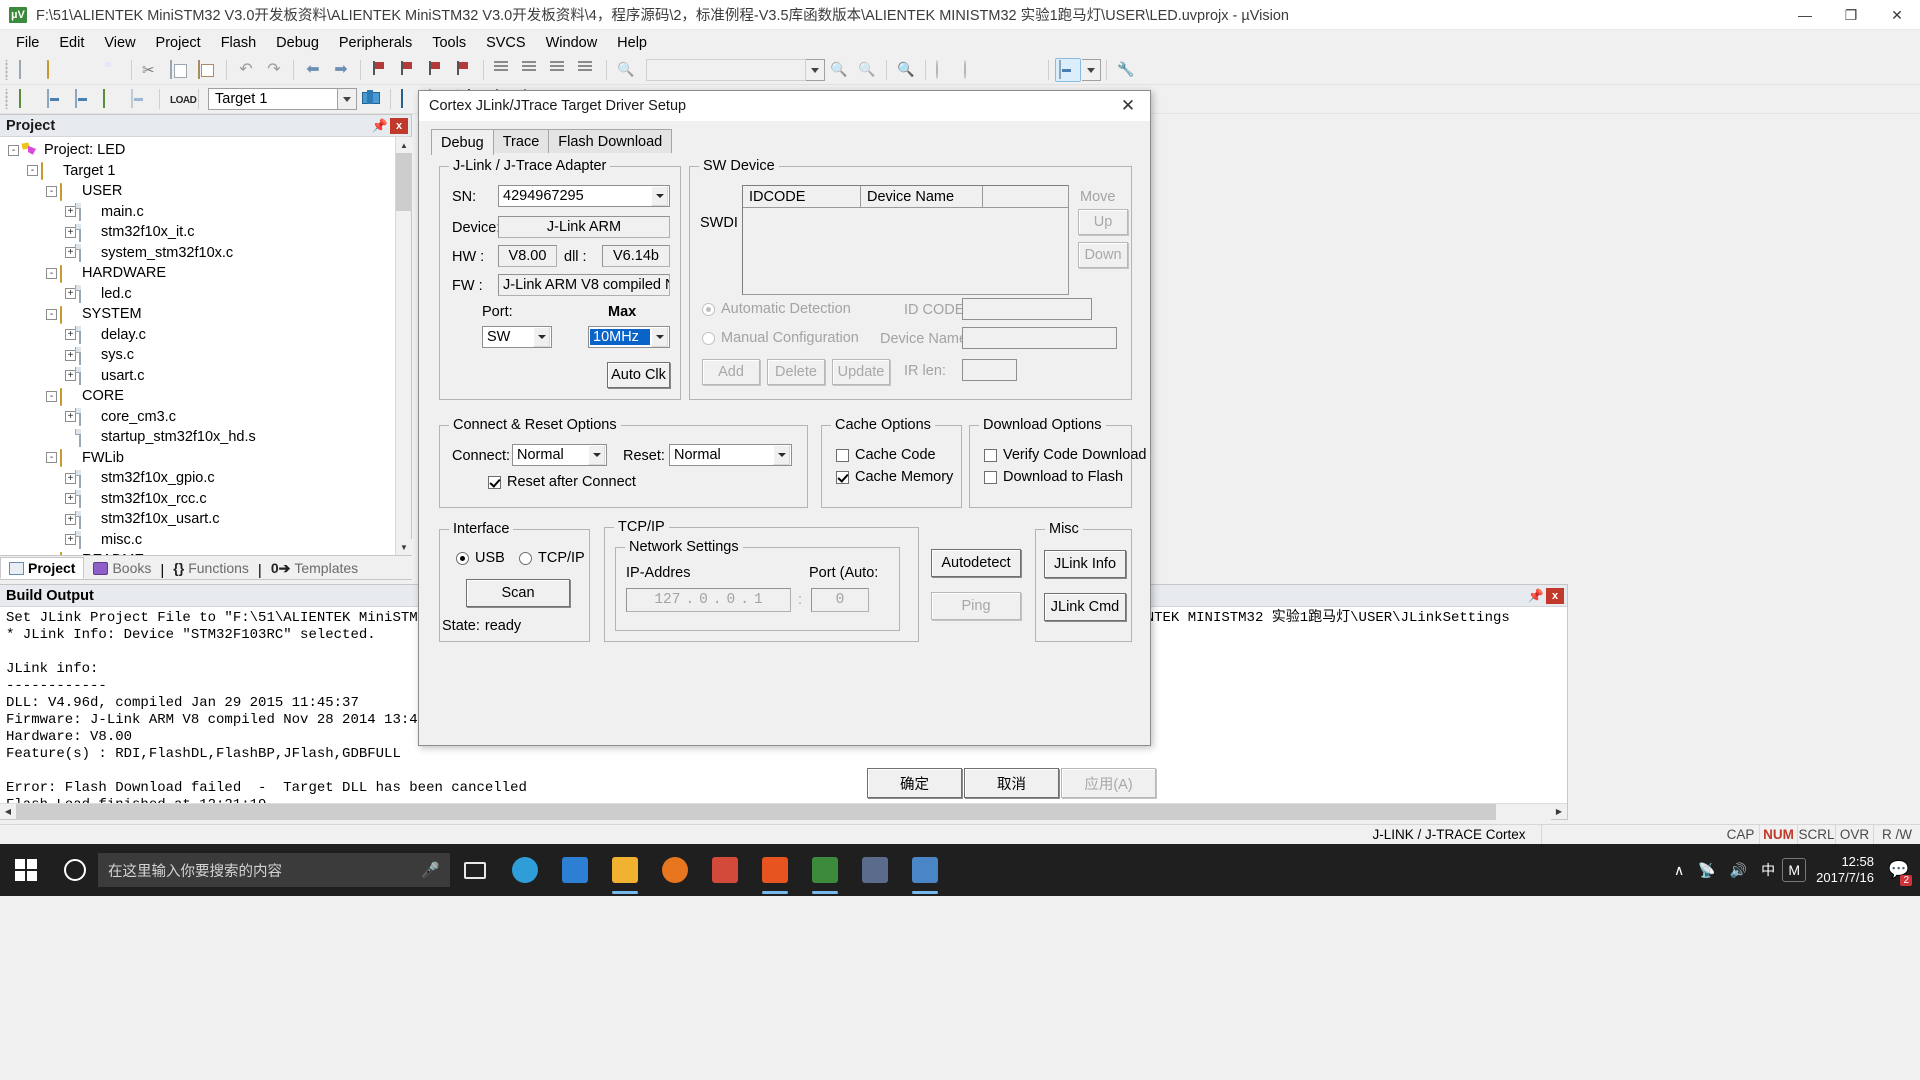 The image size is (1920, 1080). I want to click on scroll-left-icon: ◀, so click(8, 812).